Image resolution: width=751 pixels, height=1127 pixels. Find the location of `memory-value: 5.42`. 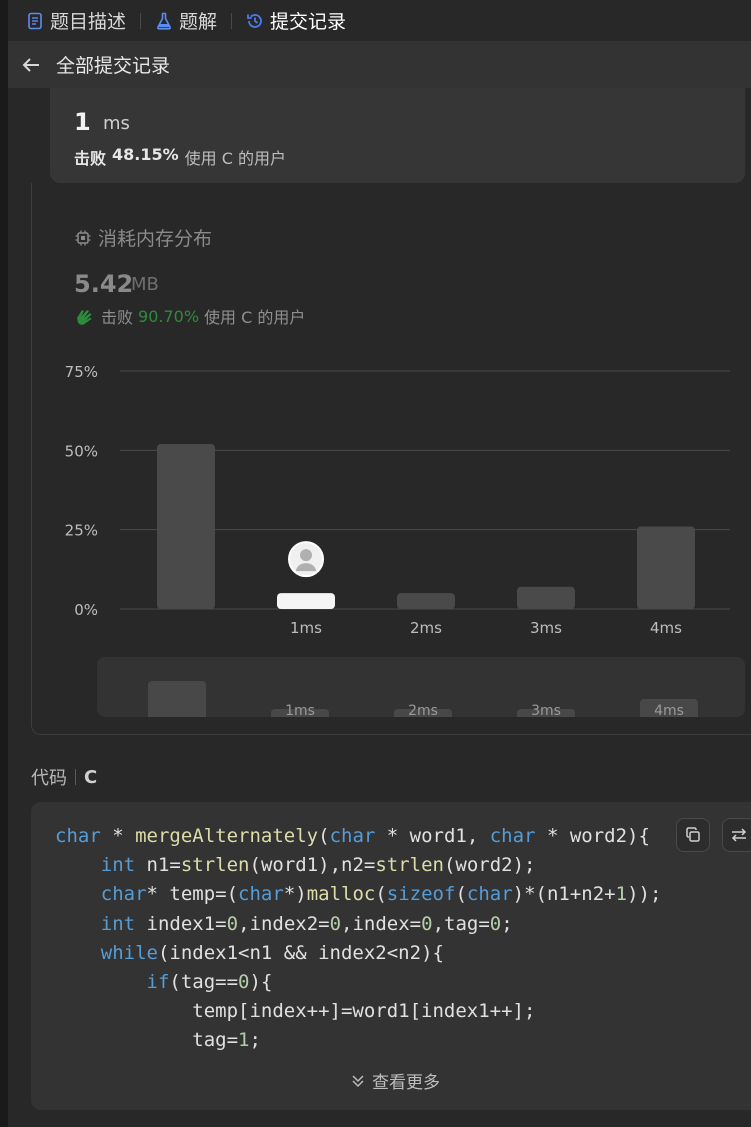

memory-value: 5.42 is located at coordinates (104, 284).